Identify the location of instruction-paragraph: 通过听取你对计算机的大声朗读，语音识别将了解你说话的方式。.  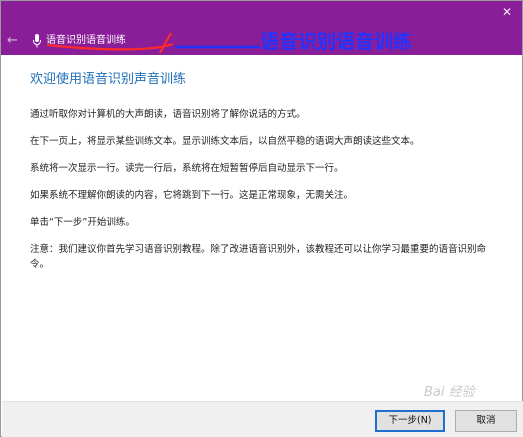
(168, 114).